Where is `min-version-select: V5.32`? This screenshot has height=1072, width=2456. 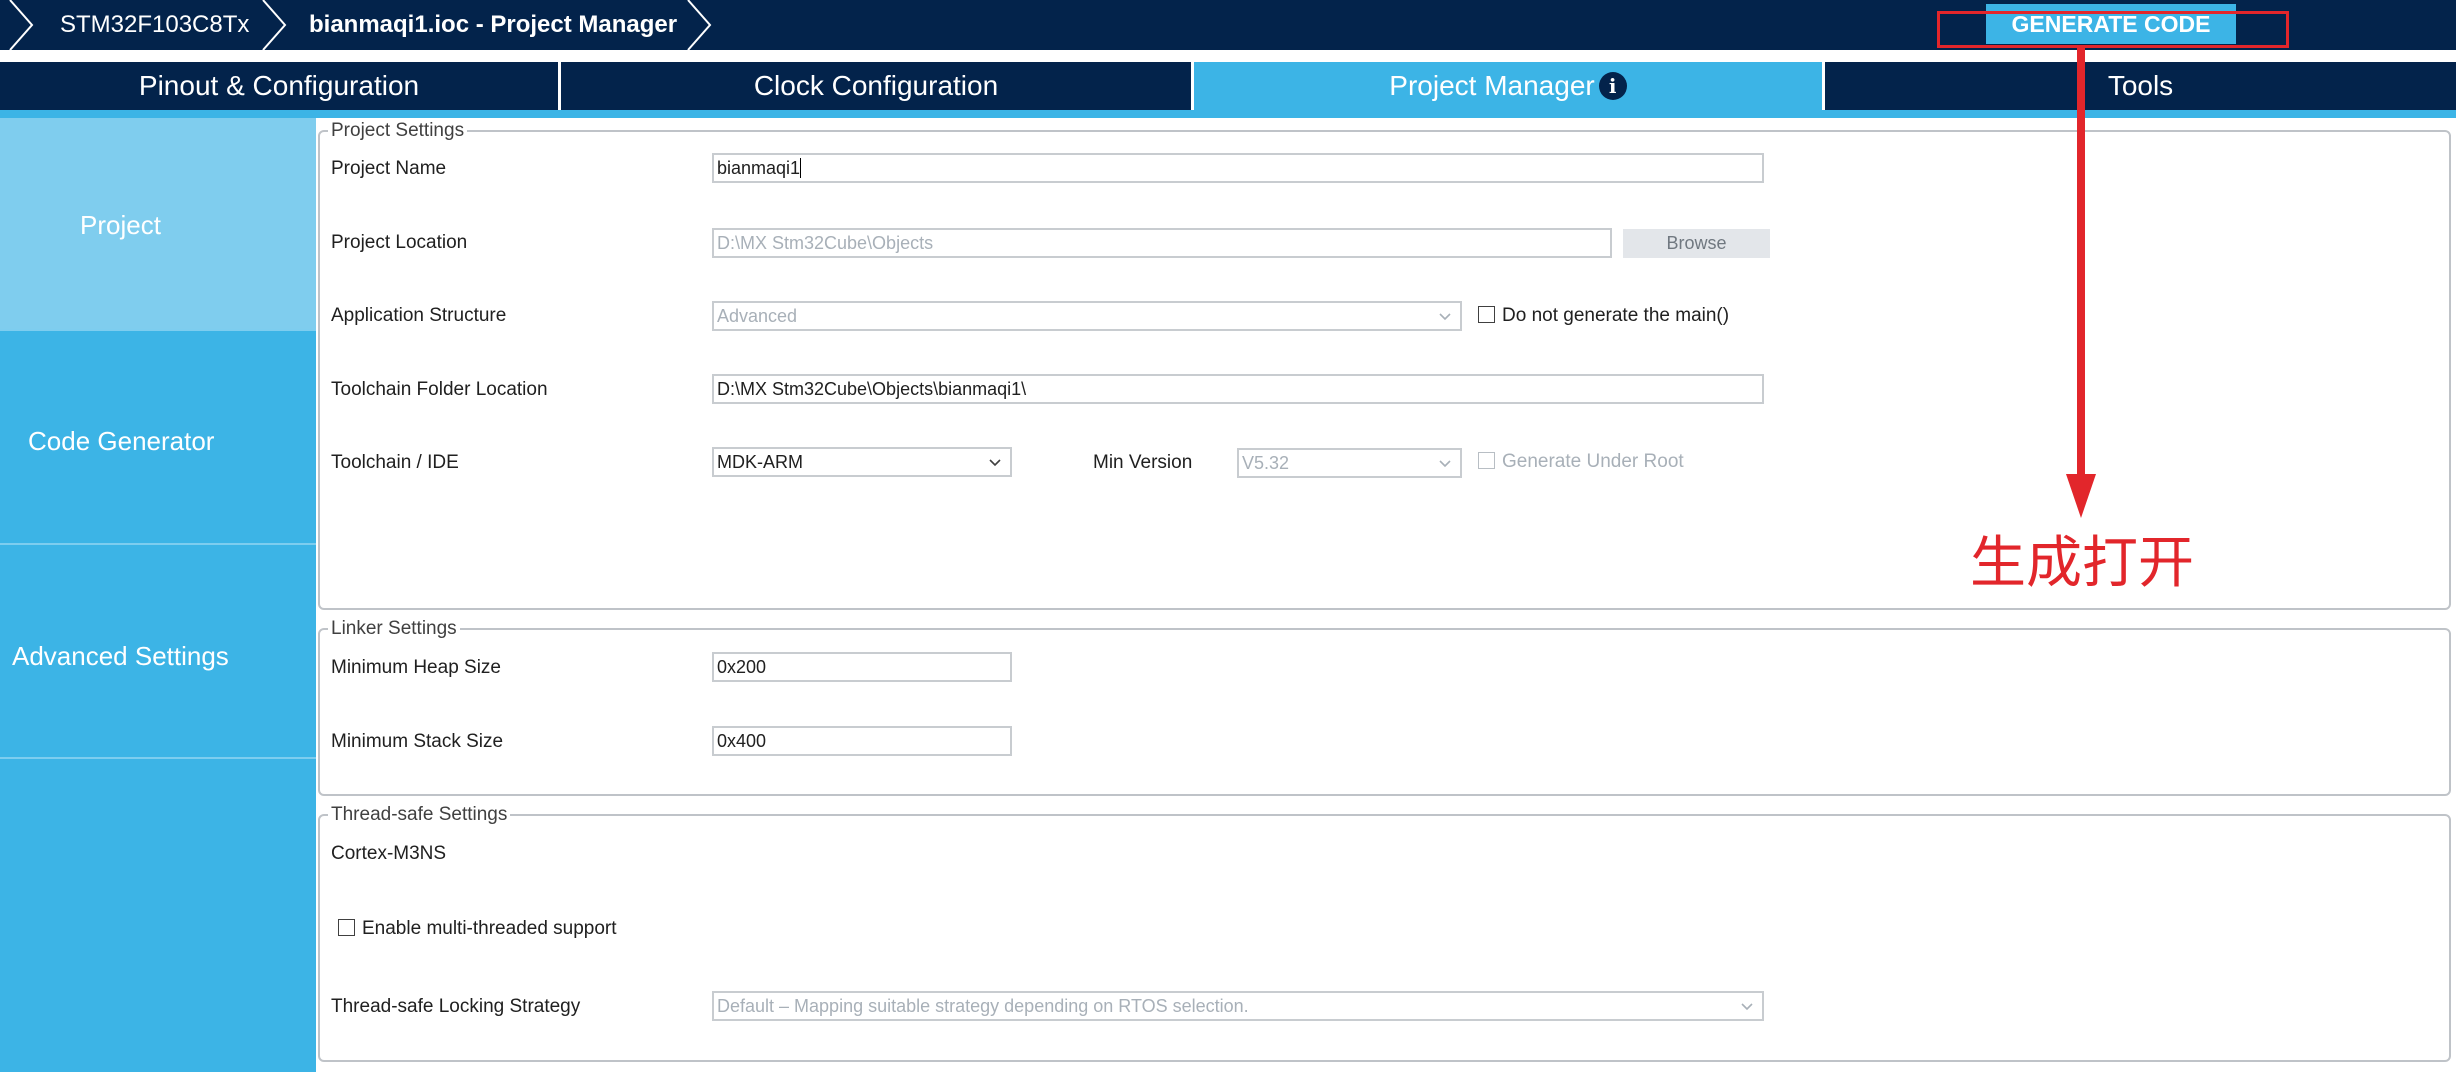
min-version-select: V5.32 is located at coordinates (1349, 463).